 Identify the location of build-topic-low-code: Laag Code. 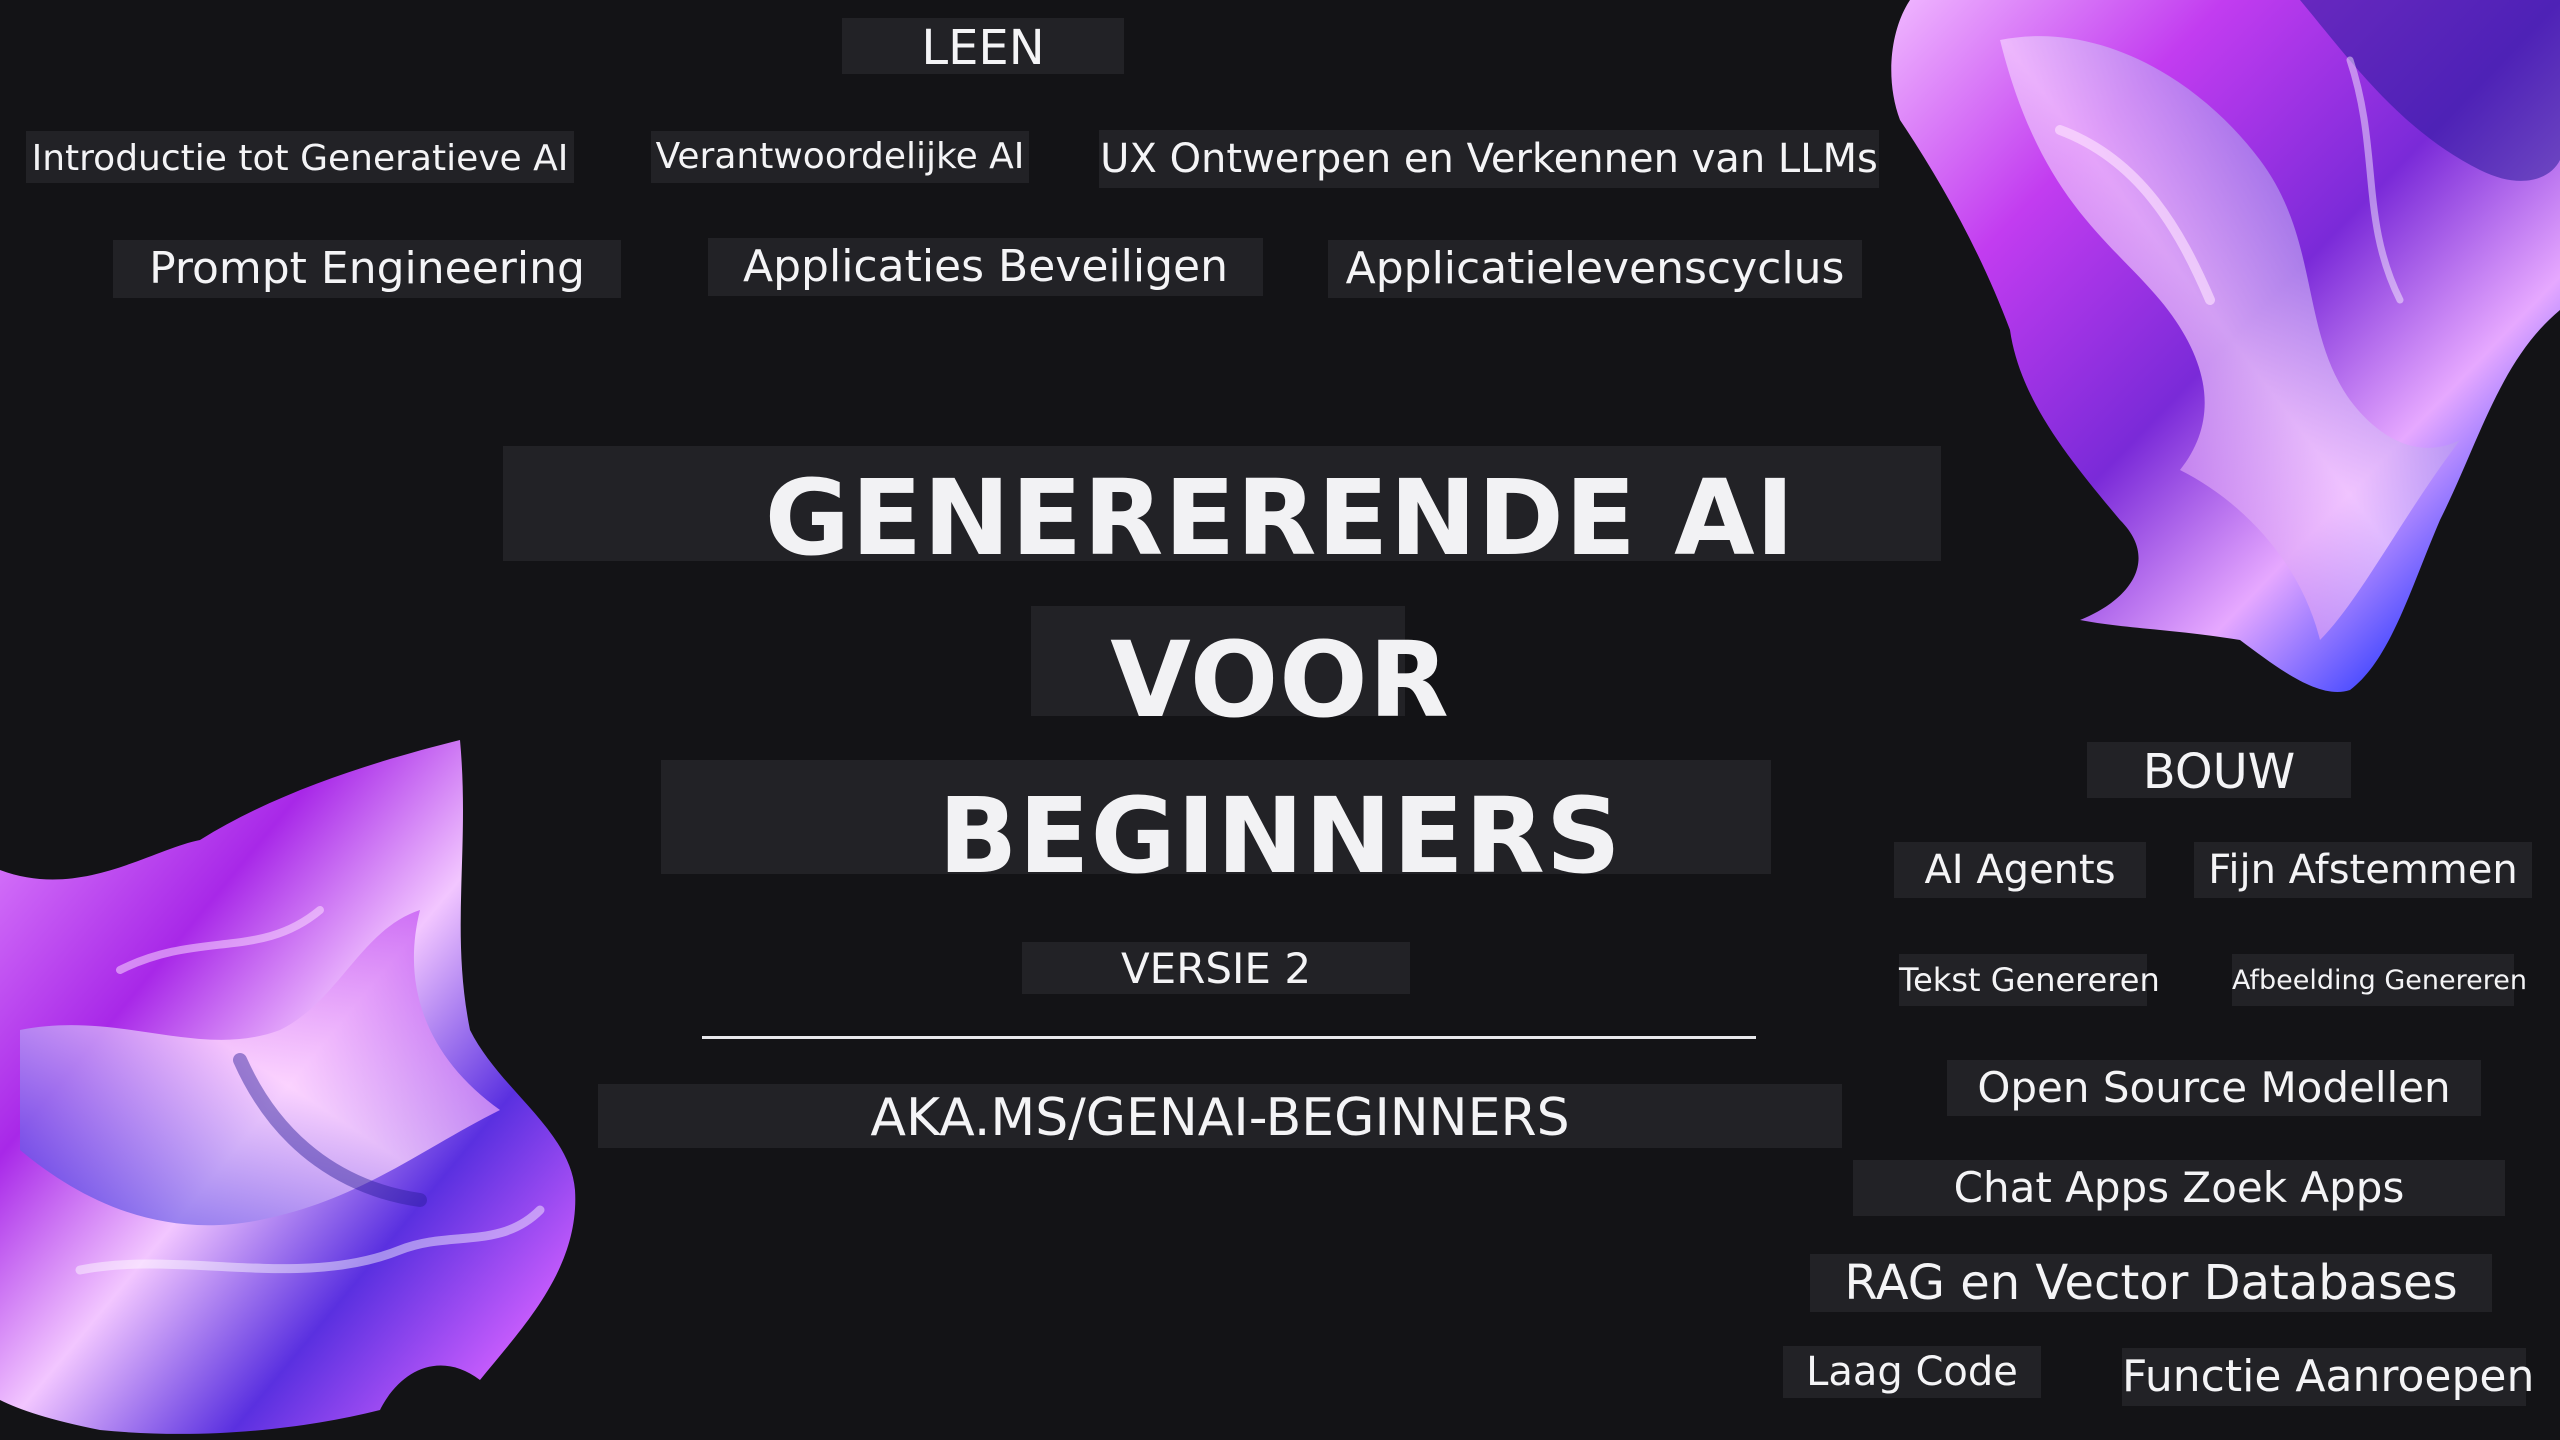
(1912, 1372).